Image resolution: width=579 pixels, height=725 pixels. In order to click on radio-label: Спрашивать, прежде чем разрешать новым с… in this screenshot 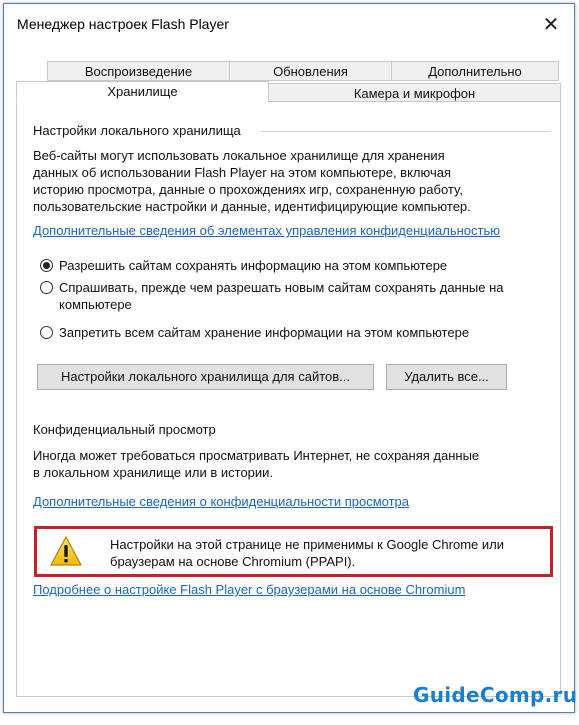, I will do `click(281, 296)`.